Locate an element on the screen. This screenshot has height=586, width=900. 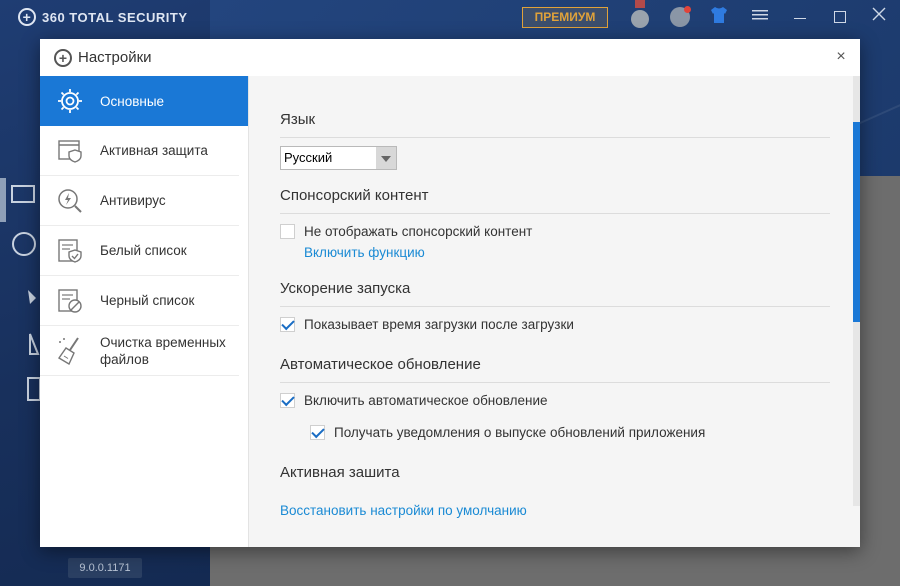
section-autoupdate-heading: Автоматическое обновление is located at coordinates (380, 364).